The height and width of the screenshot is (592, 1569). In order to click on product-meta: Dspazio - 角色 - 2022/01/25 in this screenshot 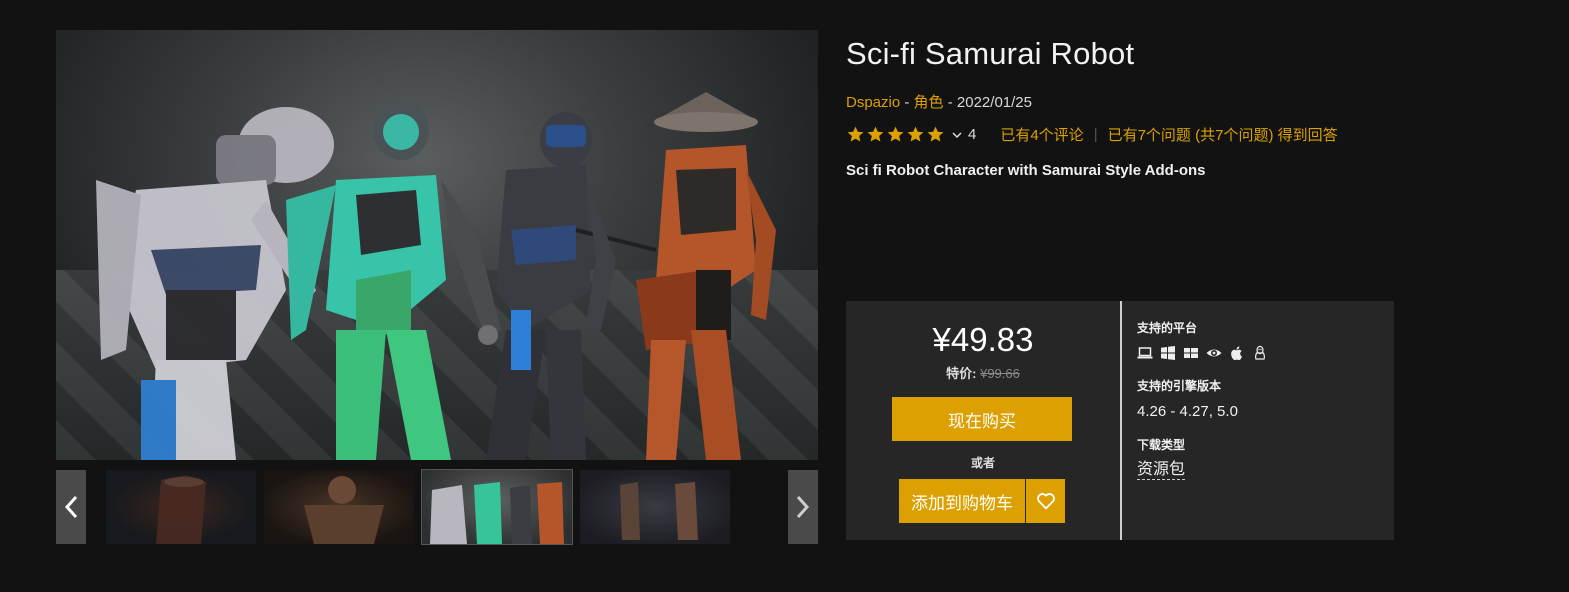, I will do `click(939, 101)`.